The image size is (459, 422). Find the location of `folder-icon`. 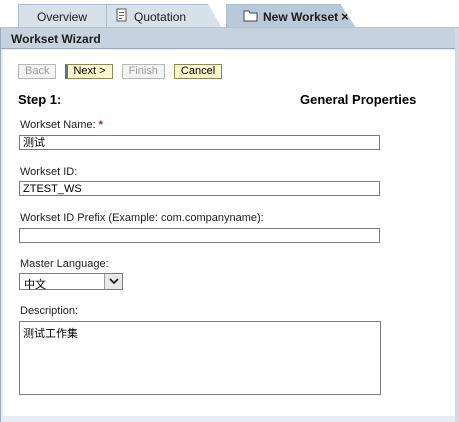

folder-icon is located at coordinates (250, 17).